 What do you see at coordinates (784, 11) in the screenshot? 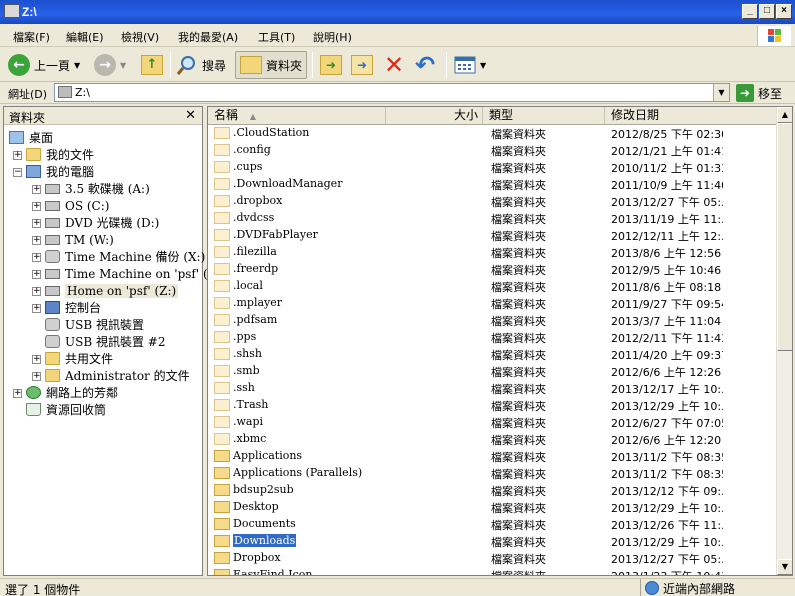
I see `close-button: ×` at bounding box center [784, 11].